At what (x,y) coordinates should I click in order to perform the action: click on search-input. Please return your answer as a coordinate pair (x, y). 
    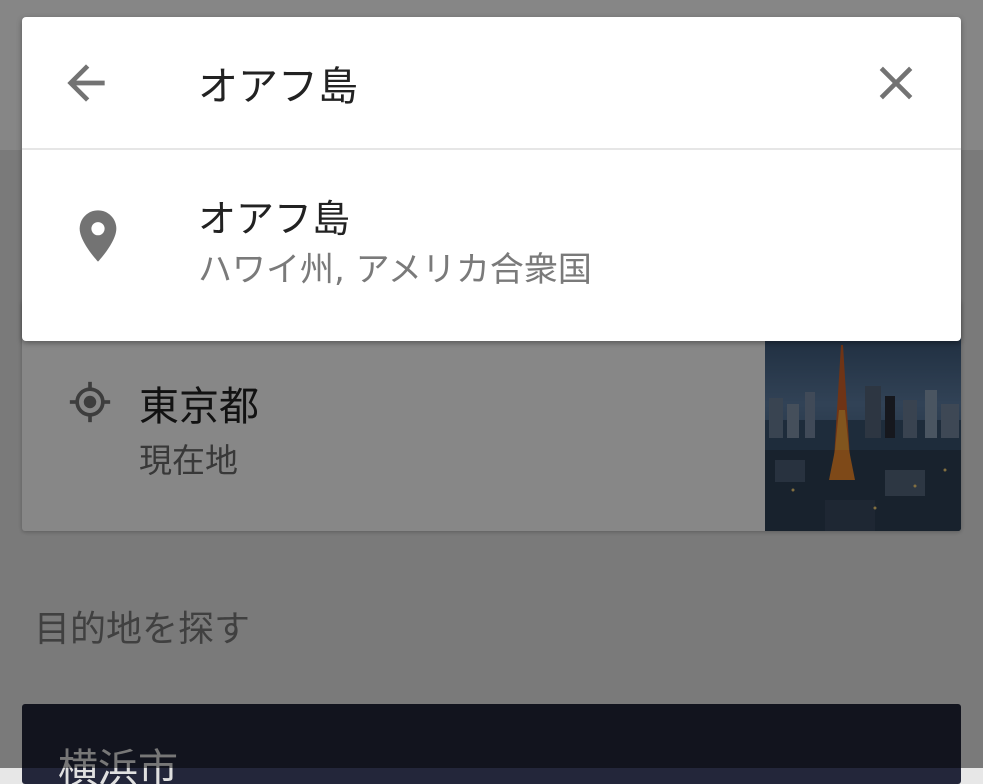
    Looking at the image, I should click on (518, 83).